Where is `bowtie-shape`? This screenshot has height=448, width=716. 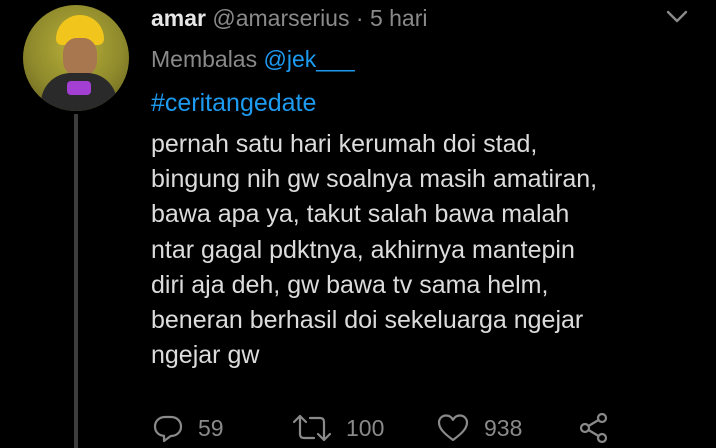
bowtie-shape is located at coordinates (79, 88).